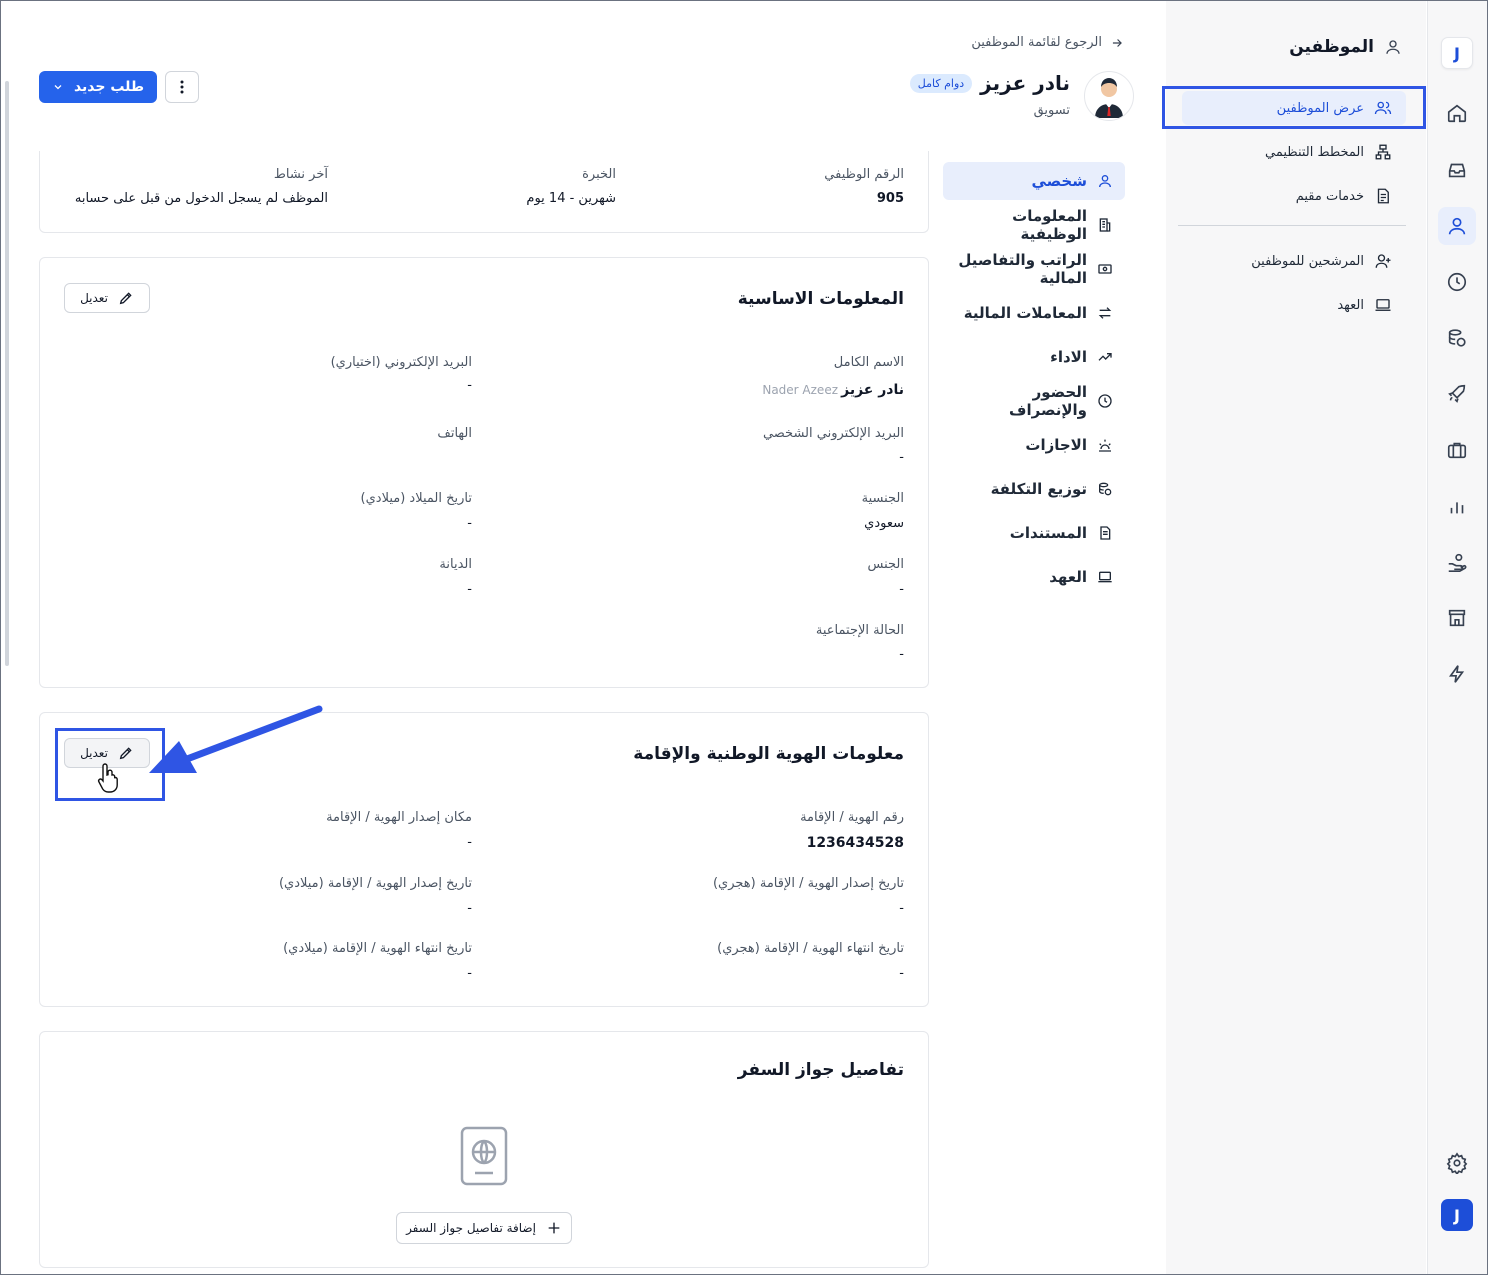 The image size is (1488, 1275). What do you see at coordinates (1034, 313) in the screenshot?
I see `section-tab-transactions: المعاملات المالية` at bounding box center [1034, 313].